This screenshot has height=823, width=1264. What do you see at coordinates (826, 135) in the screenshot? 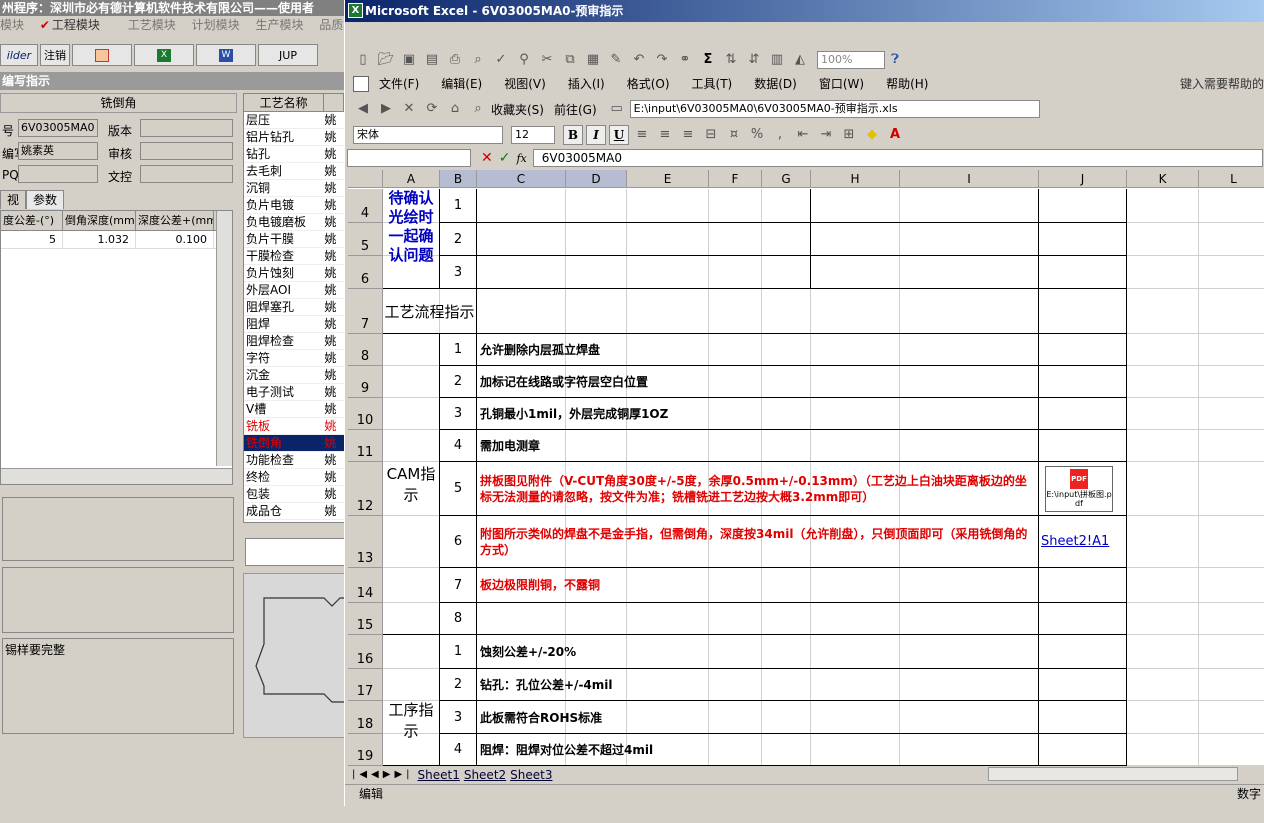
I see `decrease-decimal-icon: ⇥` at bounding box center [826, 135].